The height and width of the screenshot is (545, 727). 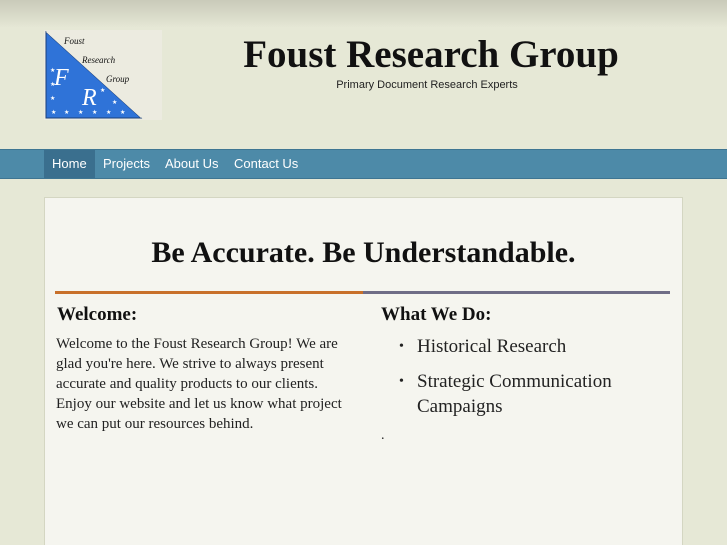 I want to click on trailing-period: ., so click(x=383, y=435).